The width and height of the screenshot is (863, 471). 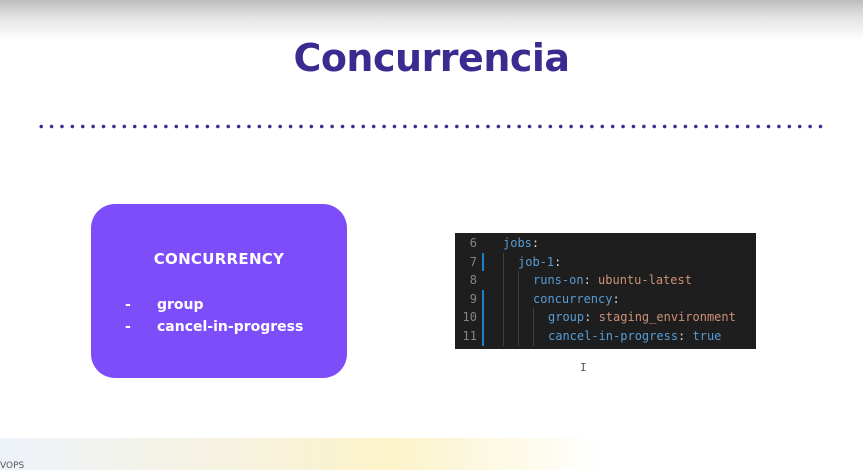 I want to click on card-list: - group - cancel-in-progress, so click(x=214, y=316).